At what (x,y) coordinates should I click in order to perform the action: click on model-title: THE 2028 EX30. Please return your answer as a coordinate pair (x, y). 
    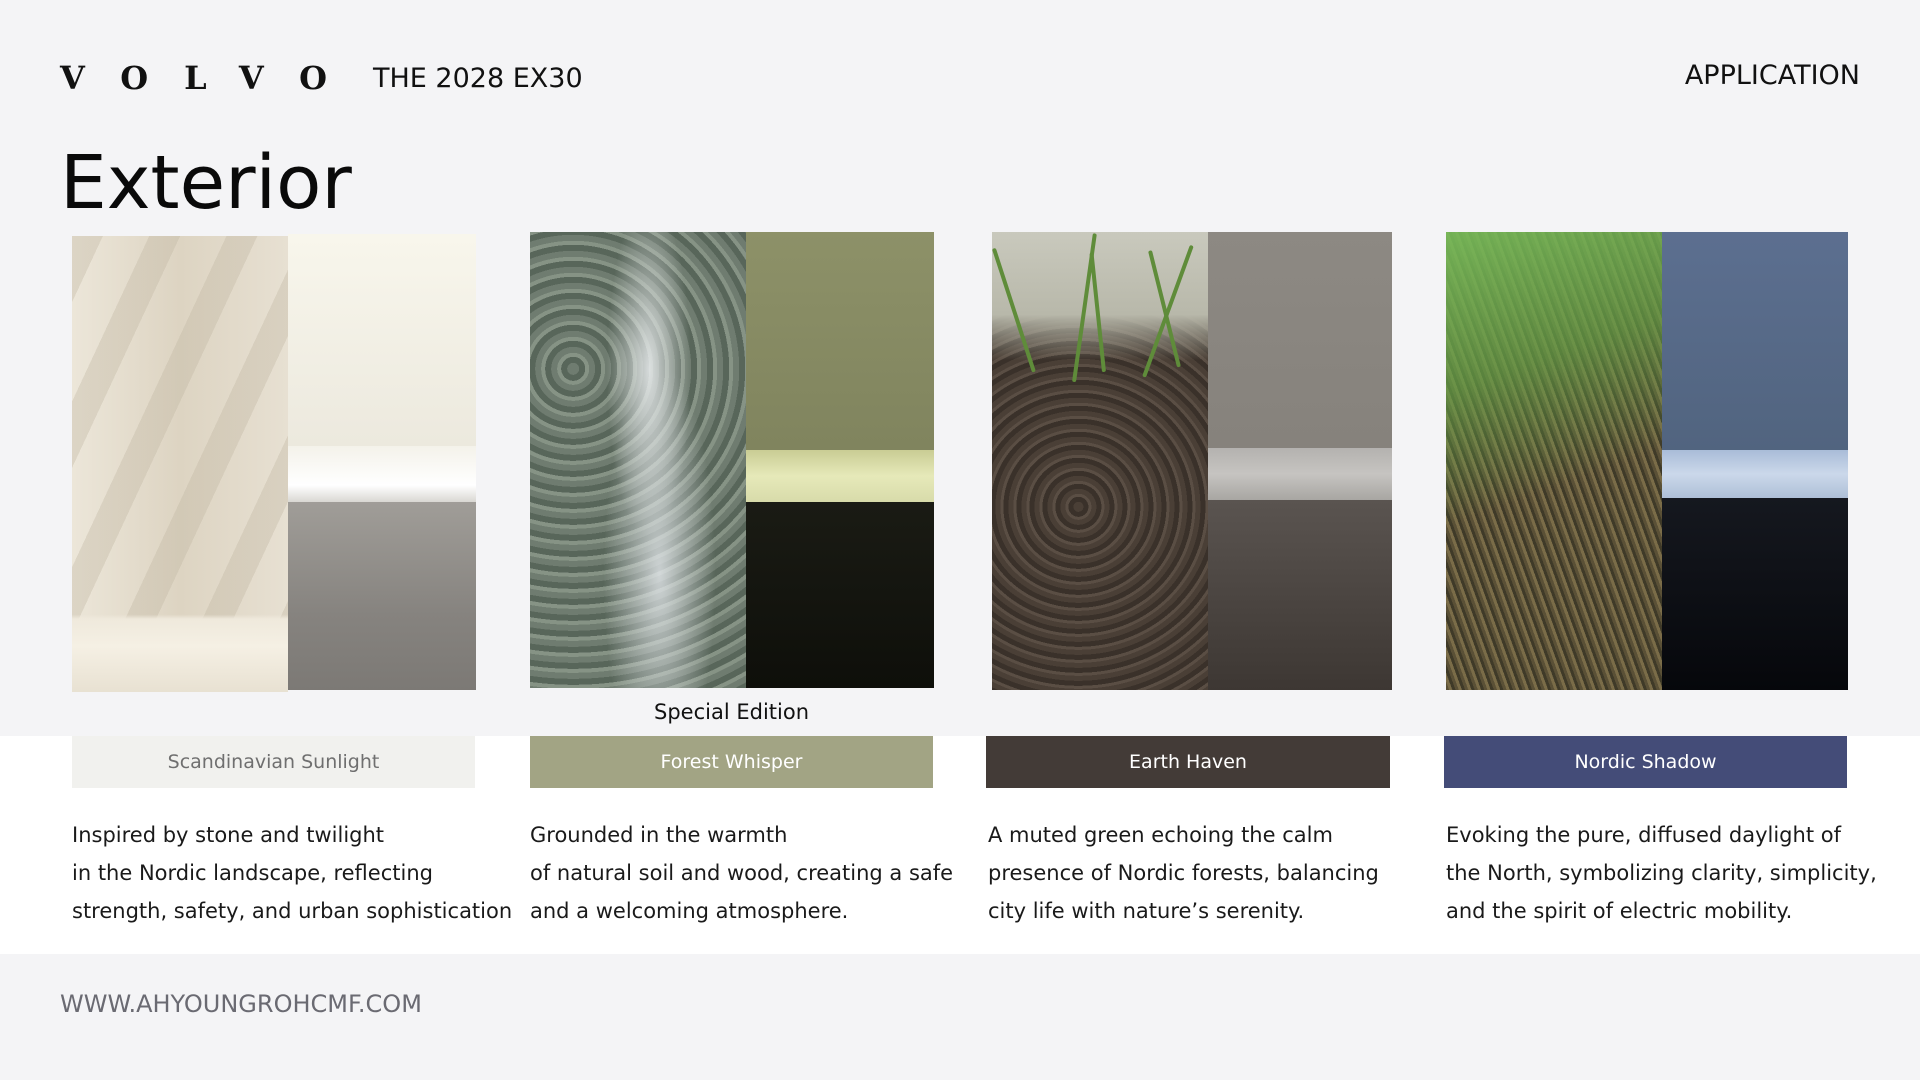
    Looking at the image, I should click on (477, 78).